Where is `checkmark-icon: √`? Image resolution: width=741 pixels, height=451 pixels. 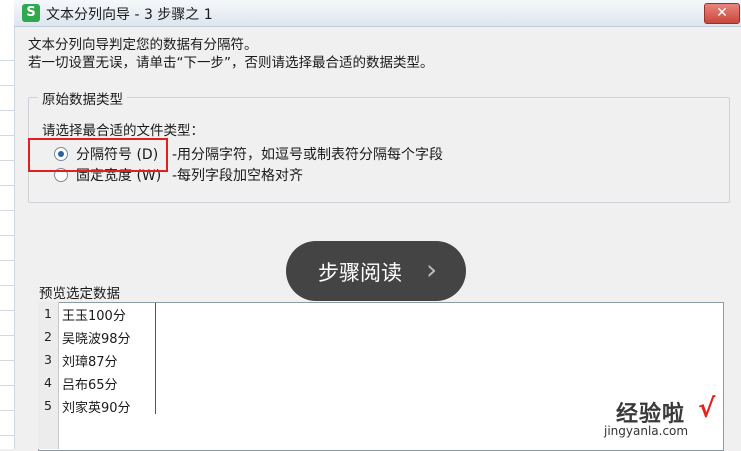 checkmark-icon: √ is located at coordinates (707, 409).